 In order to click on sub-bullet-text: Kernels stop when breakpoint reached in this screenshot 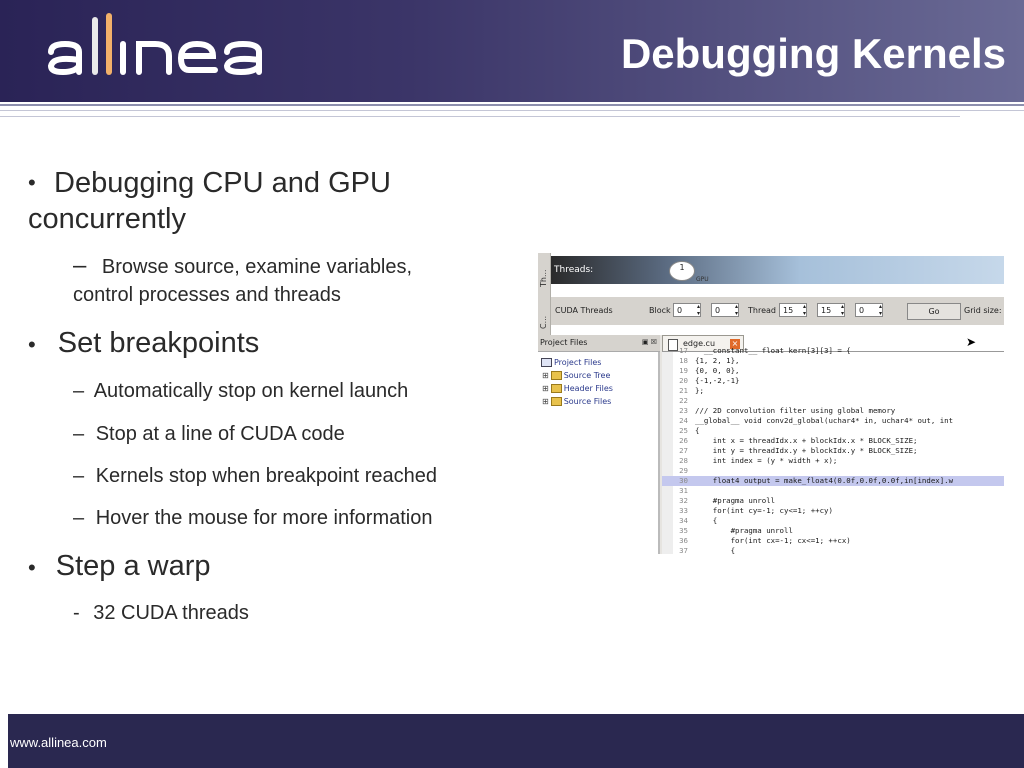, I will do `click(266, 476)`.